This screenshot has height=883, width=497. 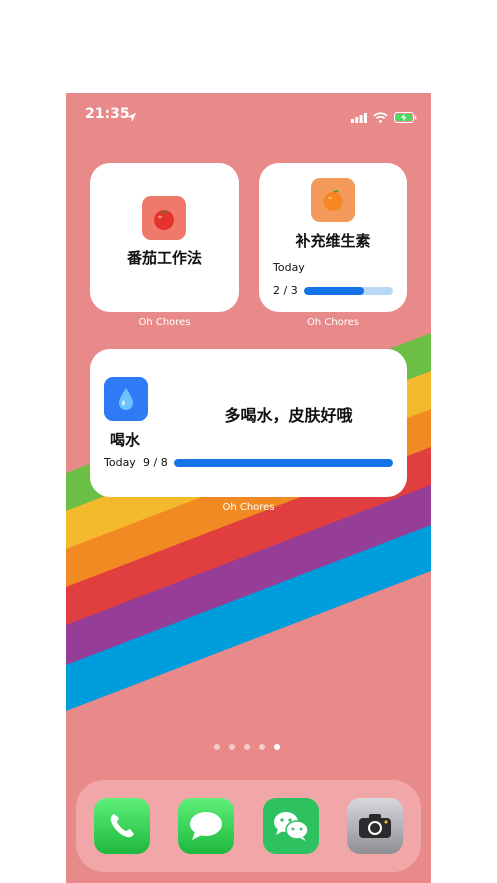 I want to click on page-indicator, so click(x=247, y=747).